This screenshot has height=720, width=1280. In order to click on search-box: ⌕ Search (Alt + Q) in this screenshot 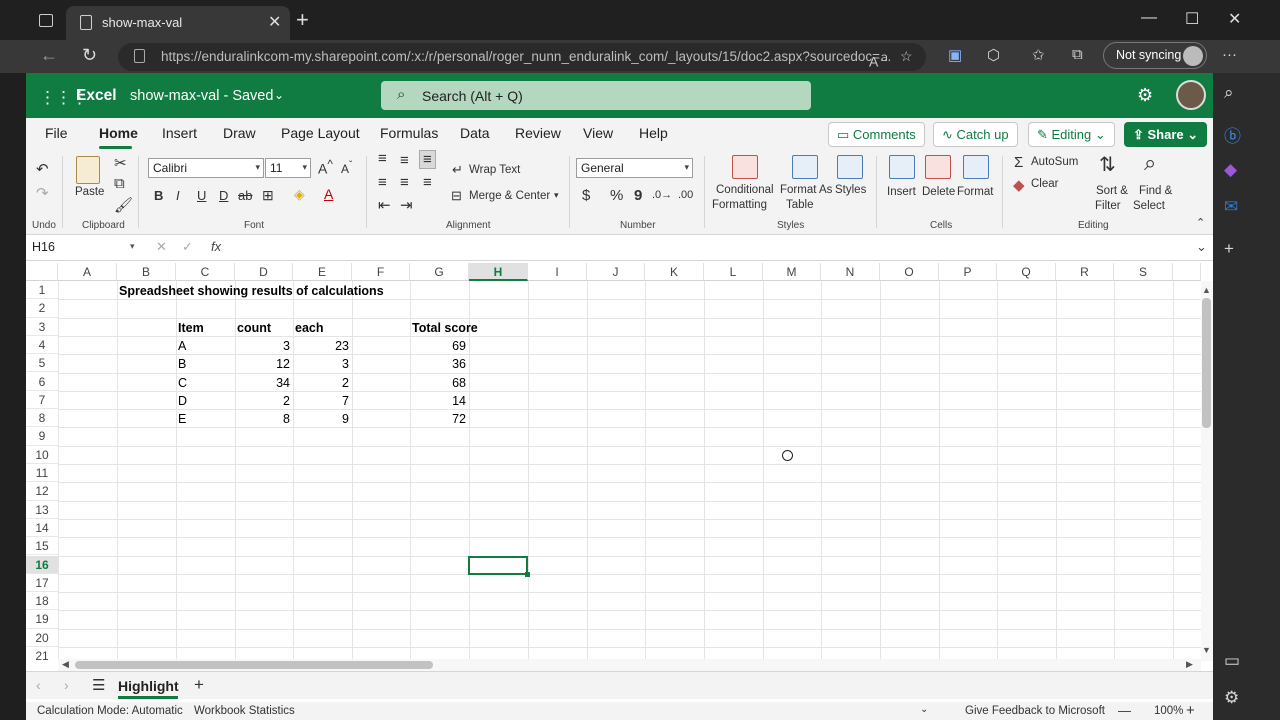, I will do `click(596, 95)`.